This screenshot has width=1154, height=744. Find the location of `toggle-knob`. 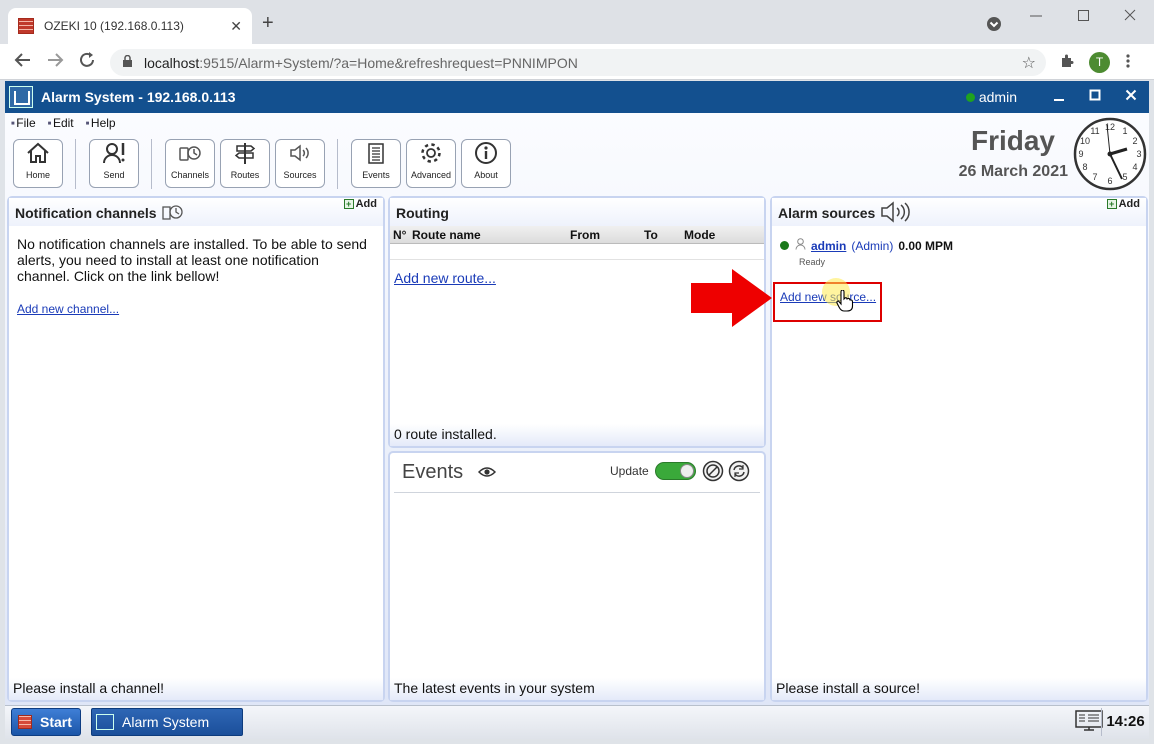

toggle-knob is located at coordinates (687, 471).